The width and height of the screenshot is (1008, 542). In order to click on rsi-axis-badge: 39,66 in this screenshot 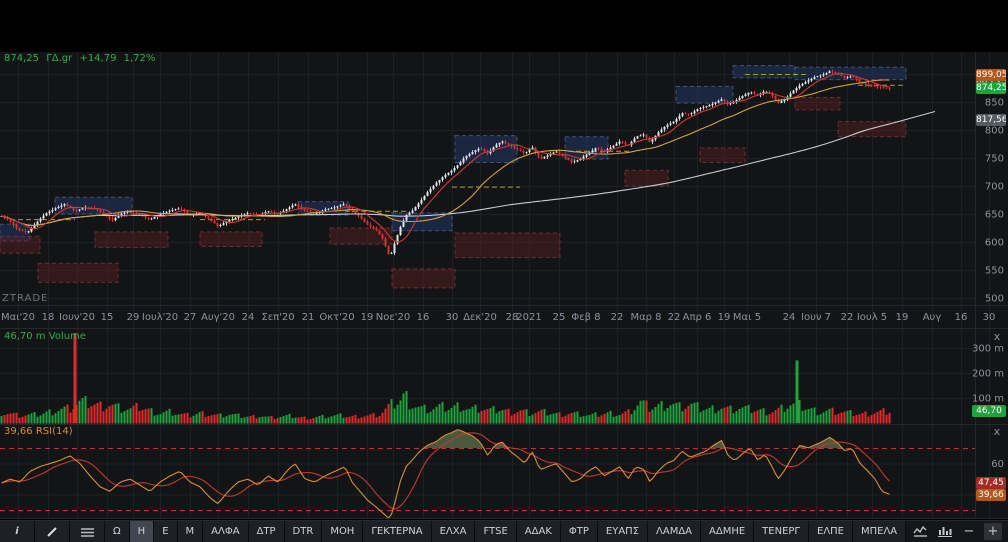, I will do `click(991, 495)`.